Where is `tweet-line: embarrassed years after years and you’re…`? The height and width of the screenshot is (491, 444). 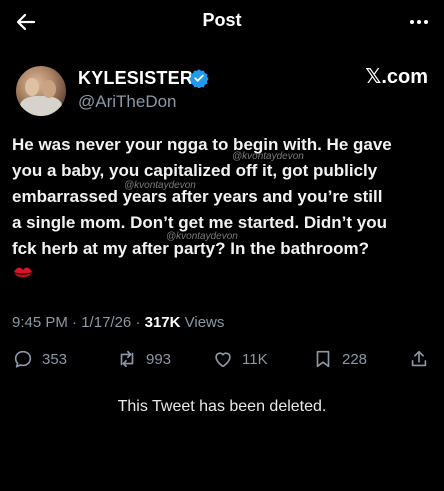 tweet-line: embarrassed years after years and you’re… is located at coordinates (197, 196).